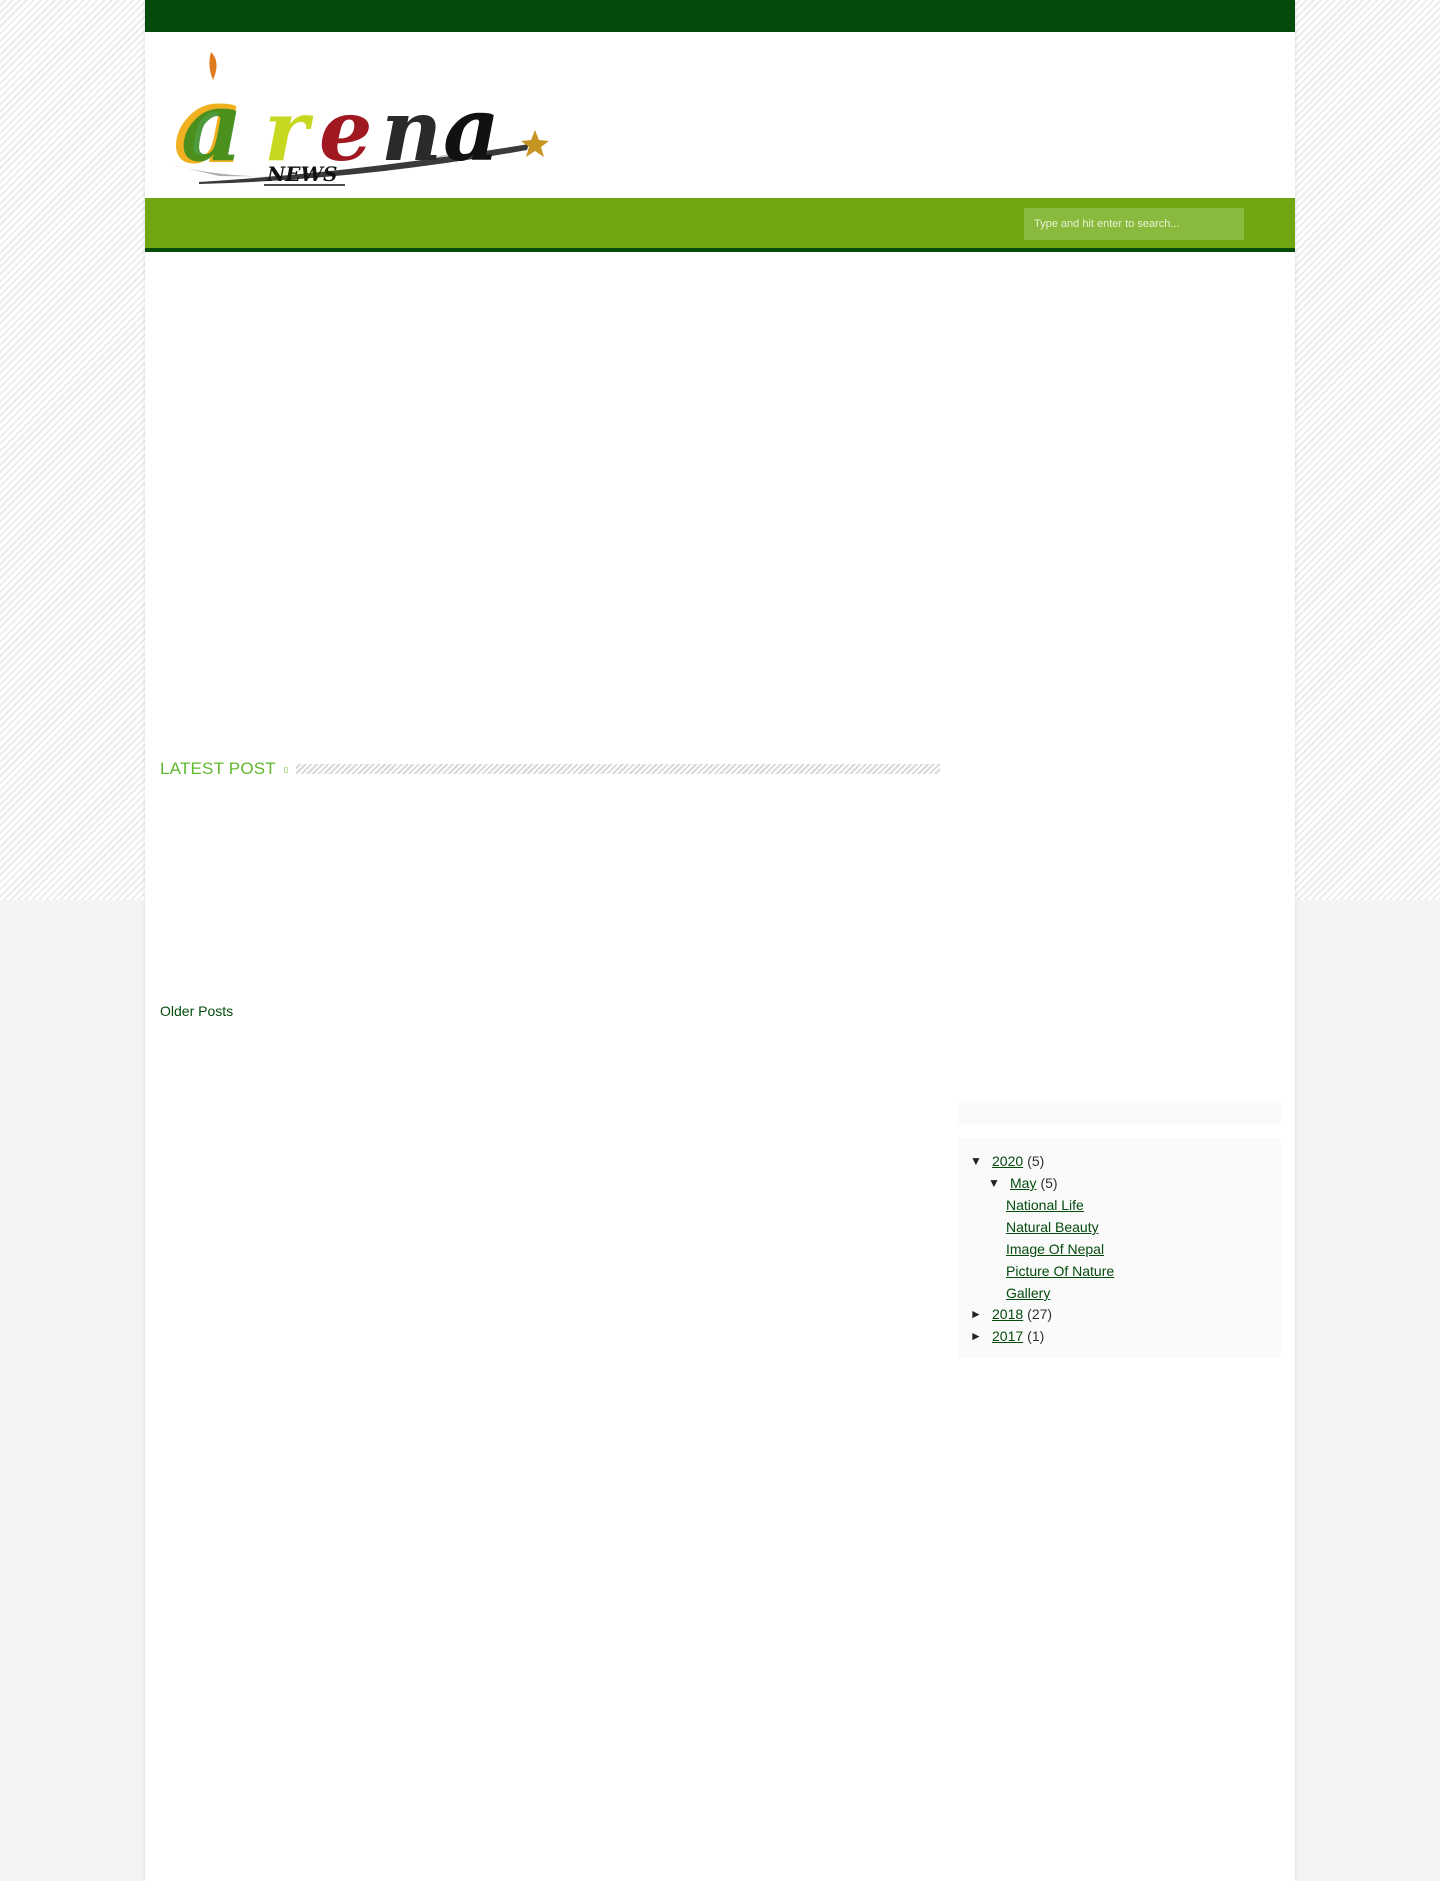 This screenshot has height=1881, width=1440. What do you see at coordinates (196, 1011) in the screenshot?
I see `older-posts-link: Older Posts` at bounding box center [196, 1011].